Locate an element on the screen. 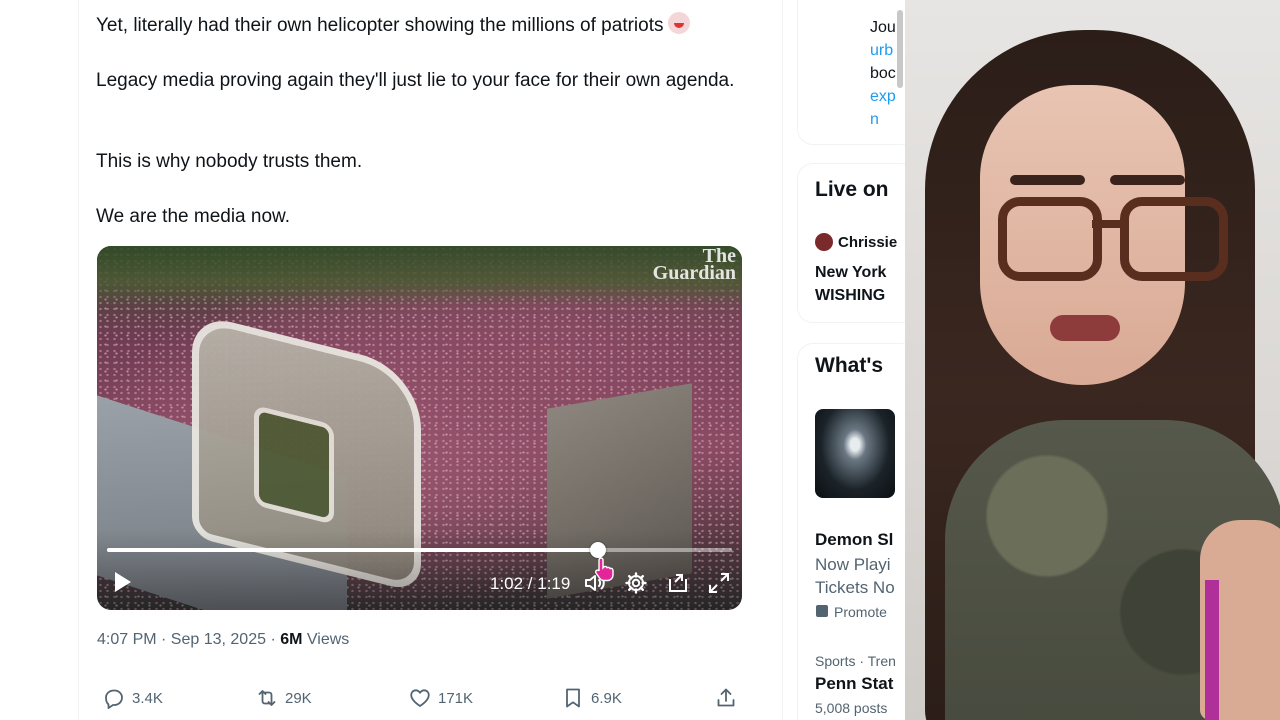 This screenshot has height=720, width=1280. tweet-actions-bar: 3.4K 29K 171K 6.9K is located at coordinates (419, 700).